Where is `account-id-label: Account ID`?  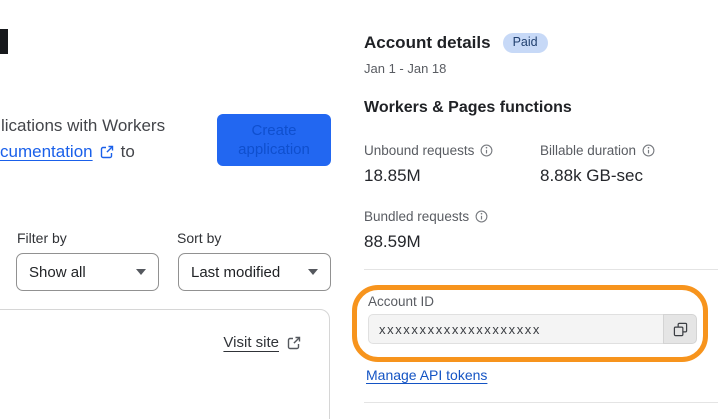
account-id-label: Account ID is located at coordinates (401, 301).